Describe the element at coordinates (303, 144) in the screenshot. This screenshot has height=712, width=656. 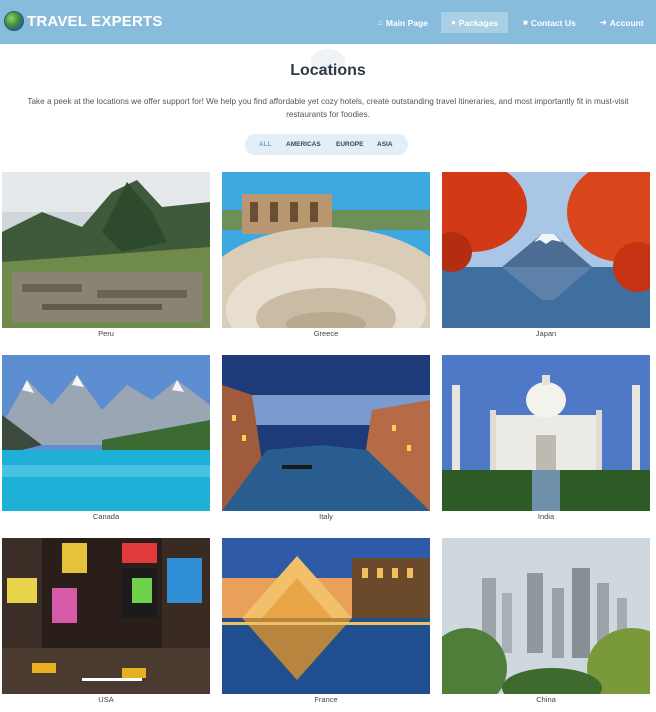
I see `filter-americas: AMERICAS` at that location.